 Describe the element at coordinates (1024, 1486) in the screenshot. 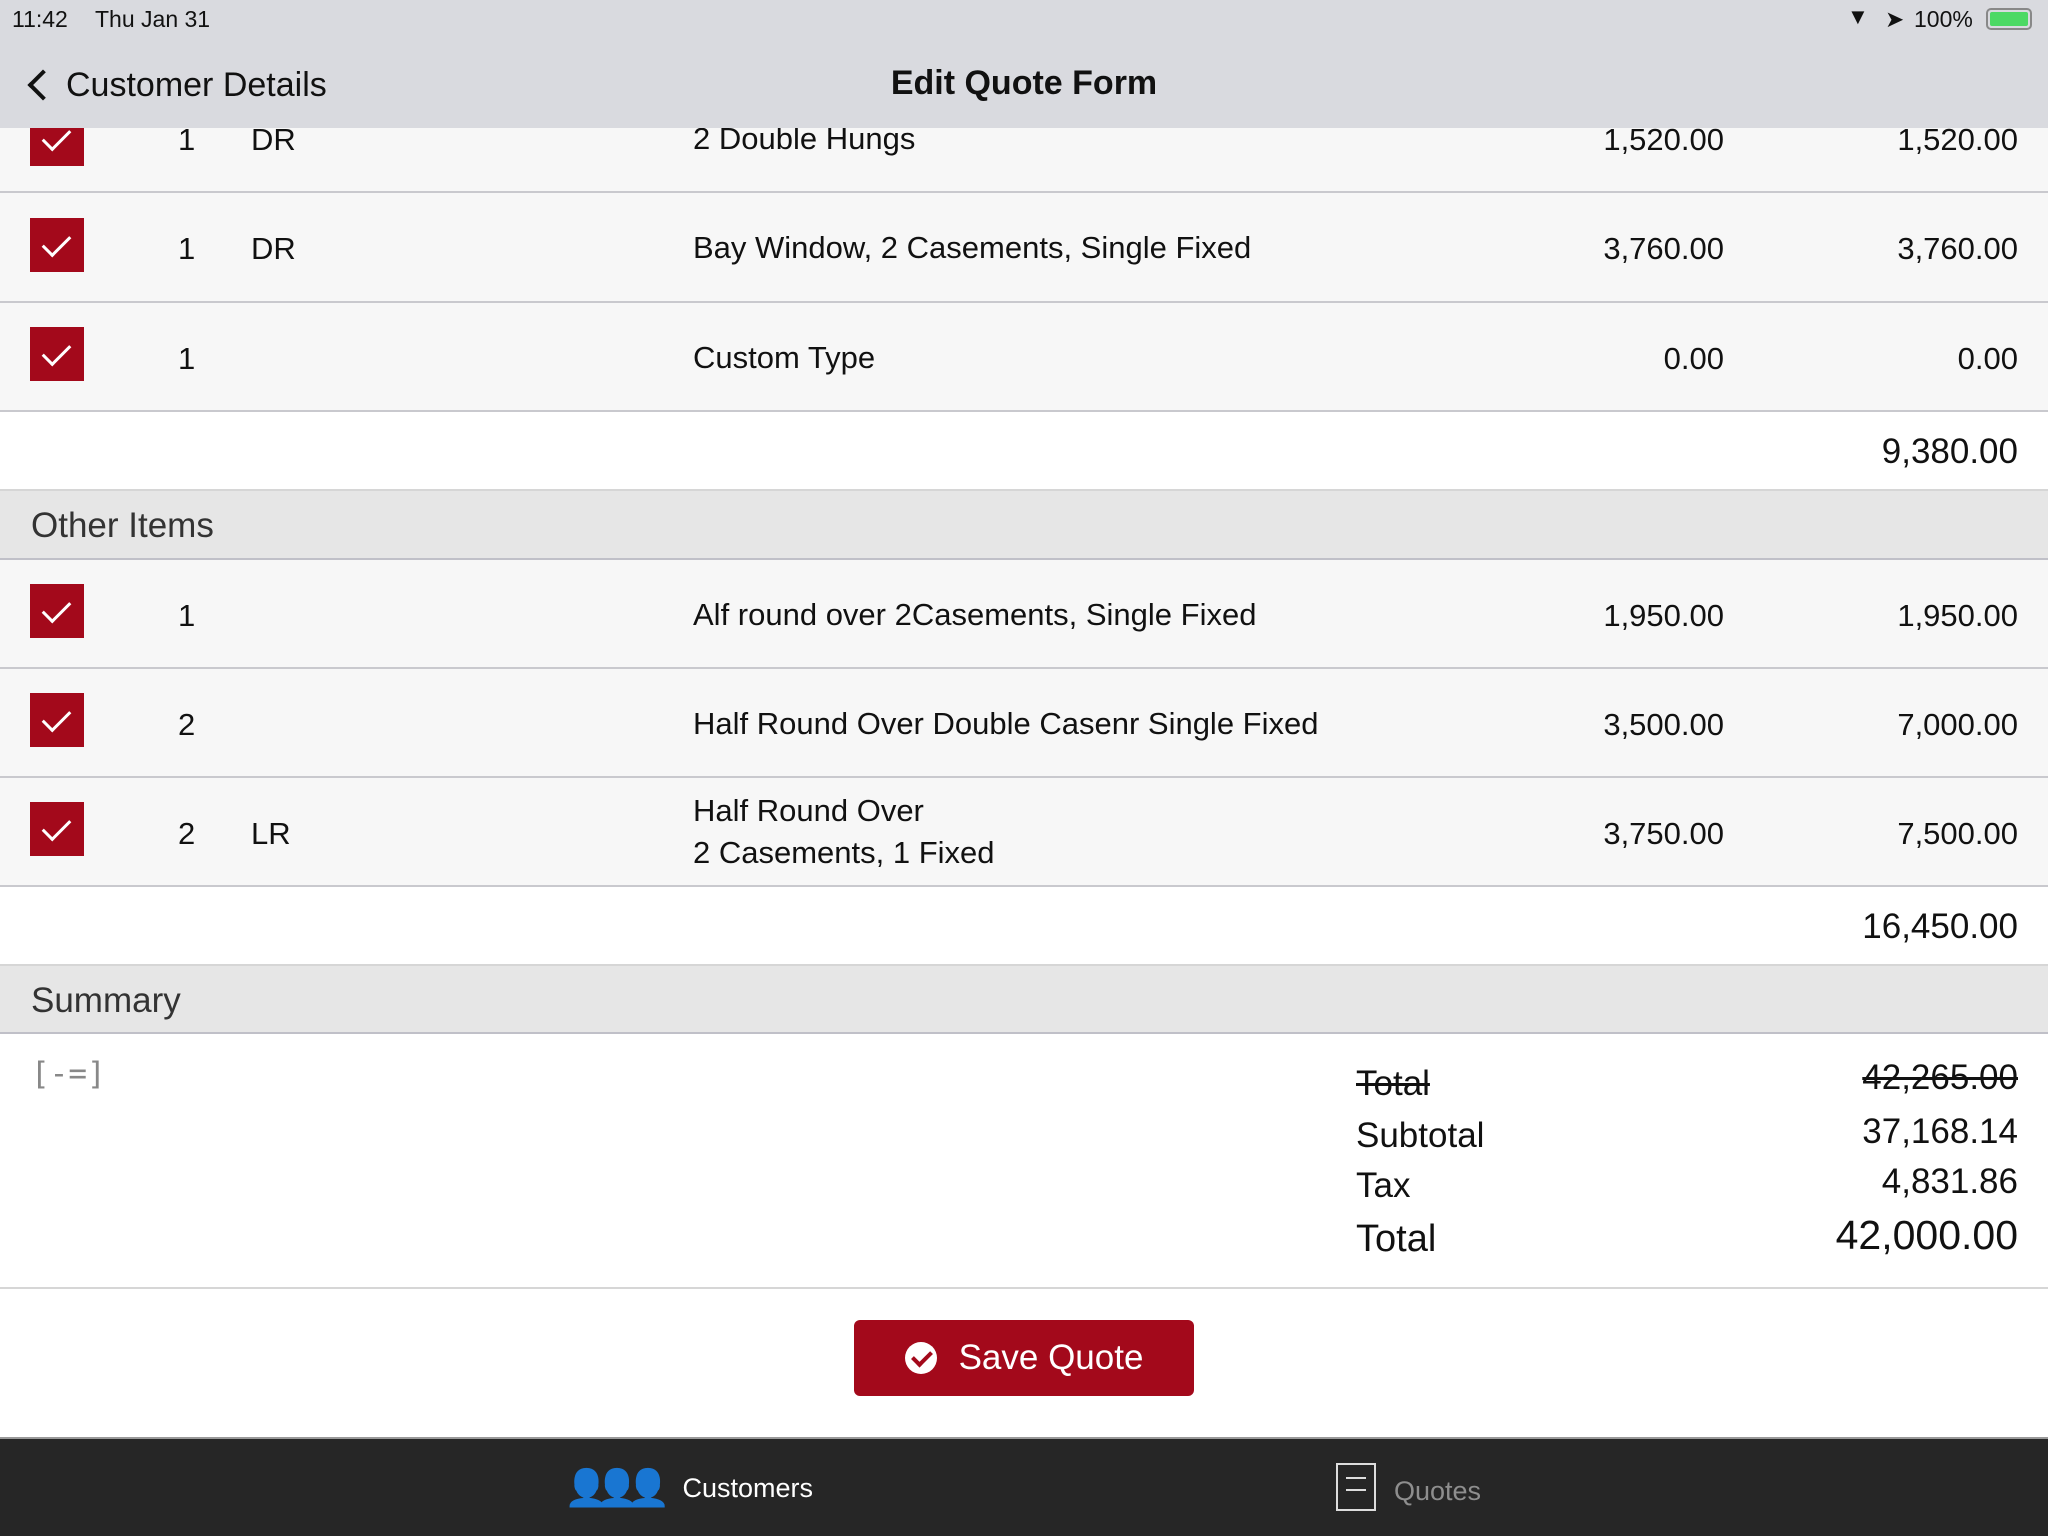

I see `tab-bar: 👤👤👤 Customers Quotes` at that location.